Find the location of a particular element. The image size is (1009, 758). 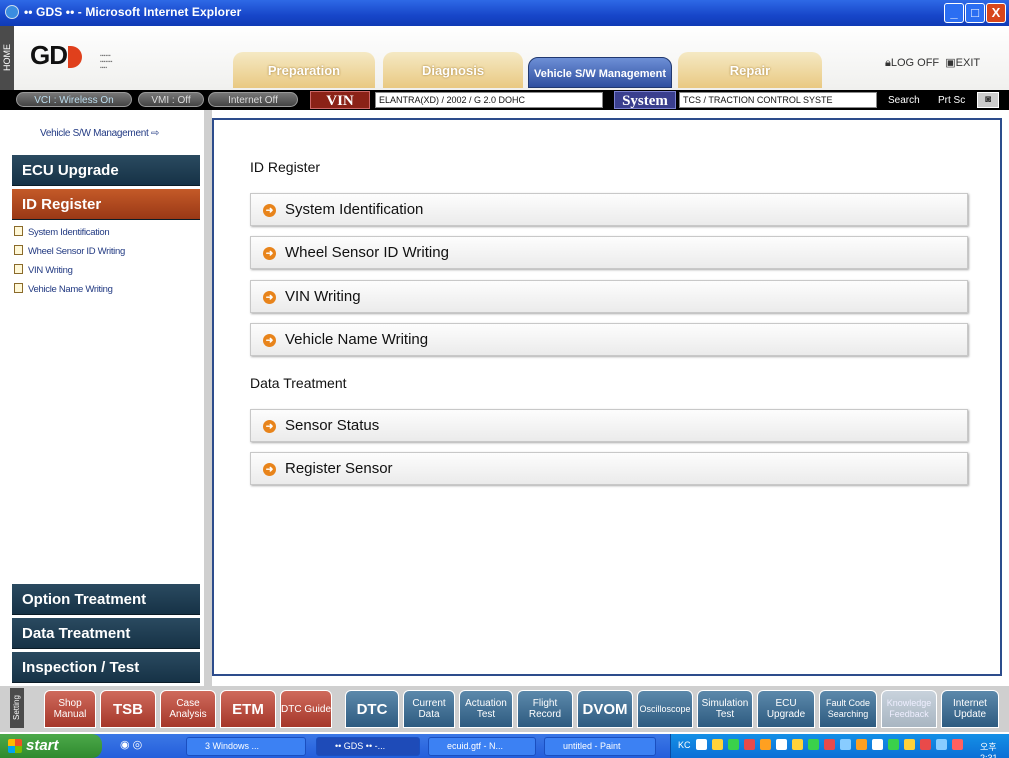

close-button: X is located at coordinates (996, 13).